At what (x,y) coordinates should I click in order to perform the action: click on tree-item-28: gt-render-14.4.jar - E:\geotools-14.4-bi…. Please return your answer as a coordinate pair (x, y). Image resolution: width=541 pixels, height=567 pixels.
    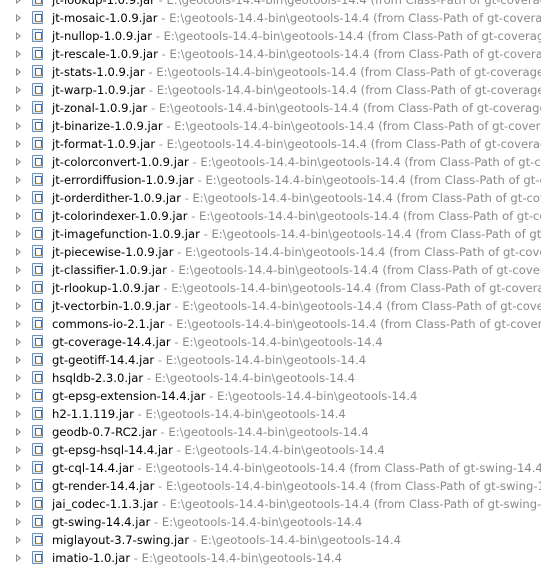
    Looking at the image, I should click on (270, 486).